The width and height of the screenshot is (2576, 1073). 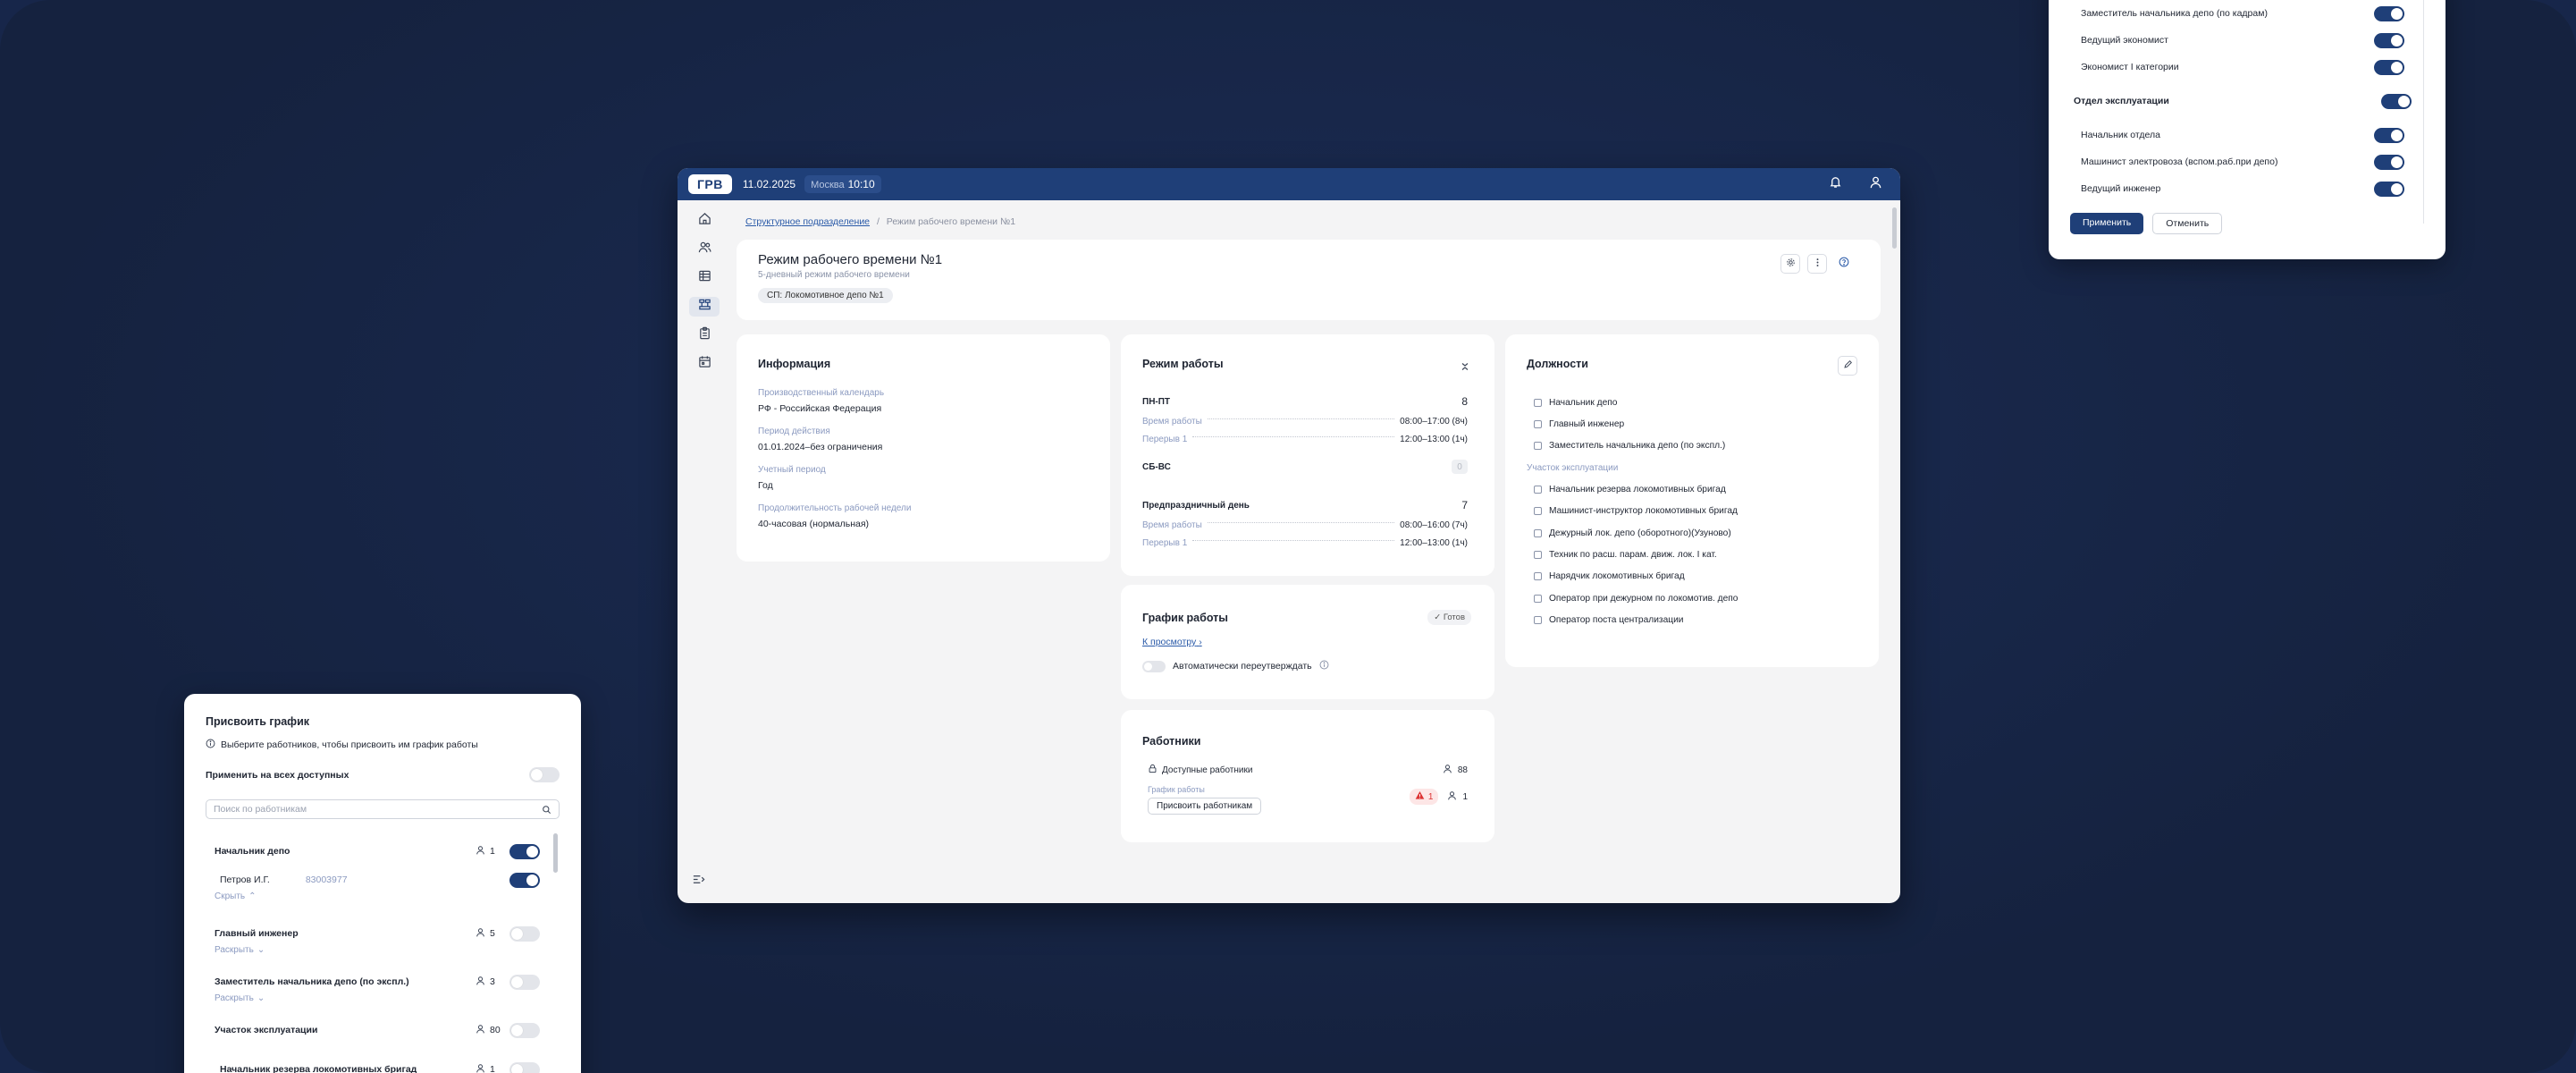 I want to click on preholiday-break-row: Перерыв 1 12:00–13:00 (1ч), so click(x=1305, y=543).